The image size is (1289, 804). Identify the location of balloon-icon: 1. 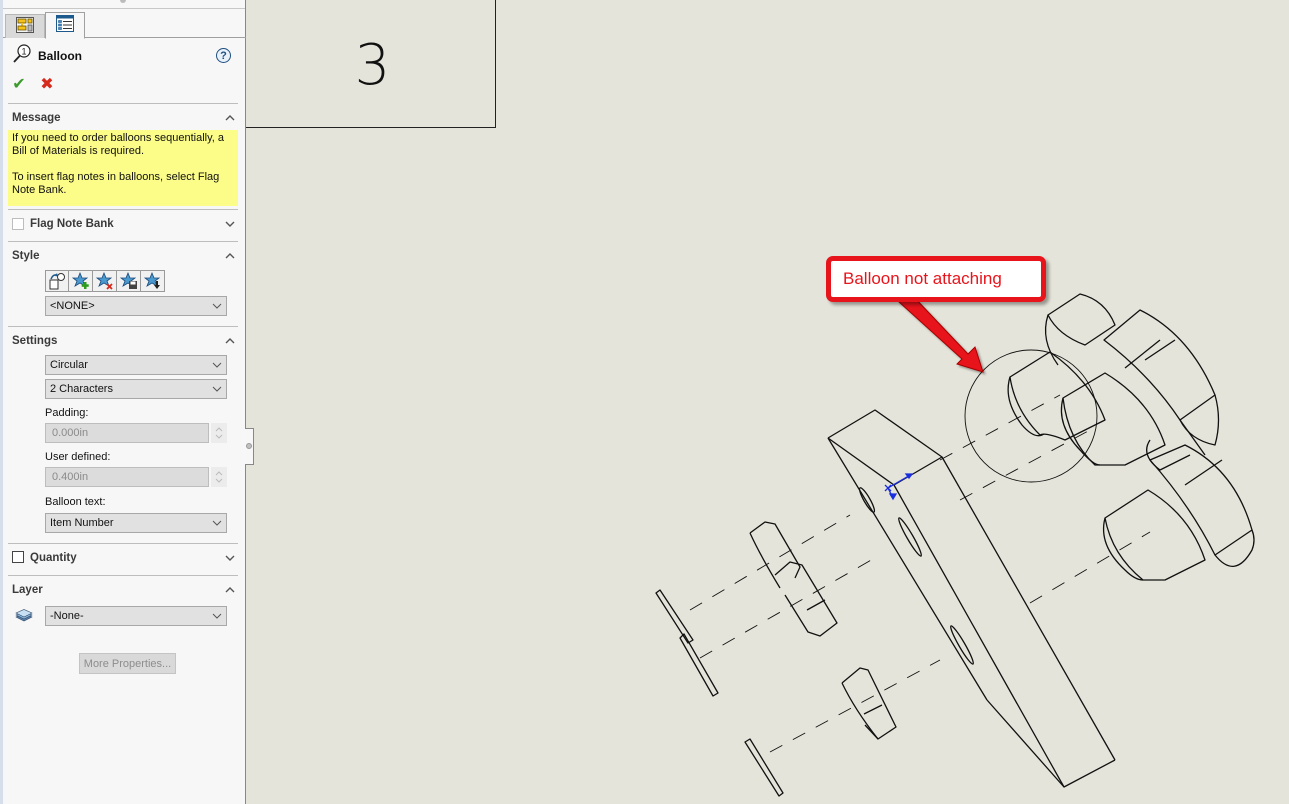
(22, 56).